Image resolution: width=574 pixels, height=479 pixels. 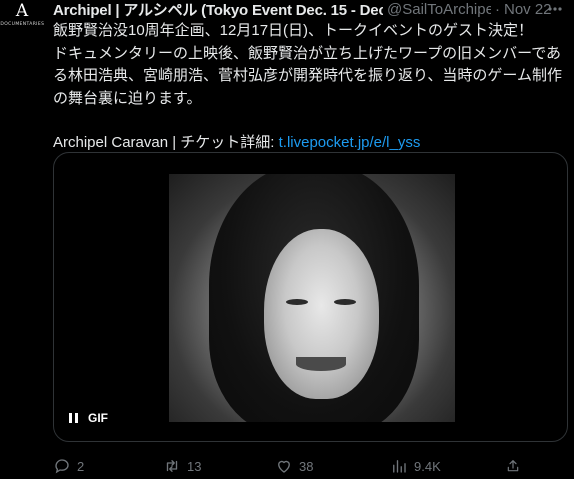 I want to click on archipel-logo-subtitle: DOCUMENTARIES, so click(x=22, y=24).